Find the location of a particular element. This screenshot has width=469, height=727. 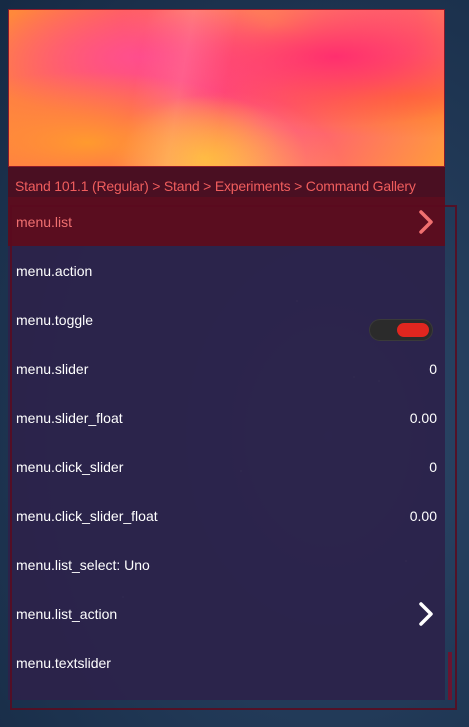

list-item-menu-list: menu.list is located at coordinates (226, 221).